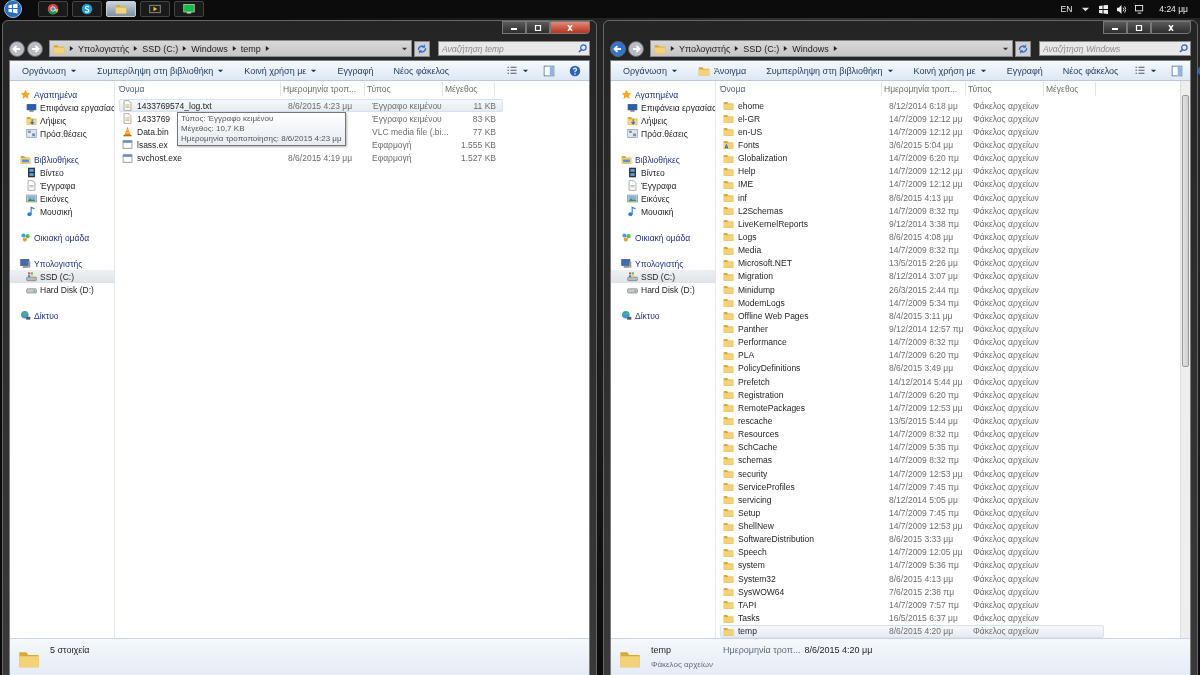  What do you see at coordinates (514, 48) in the screenshot?
I see `search-field: Αναζήτηση temp` at bounding box center [514, 48].